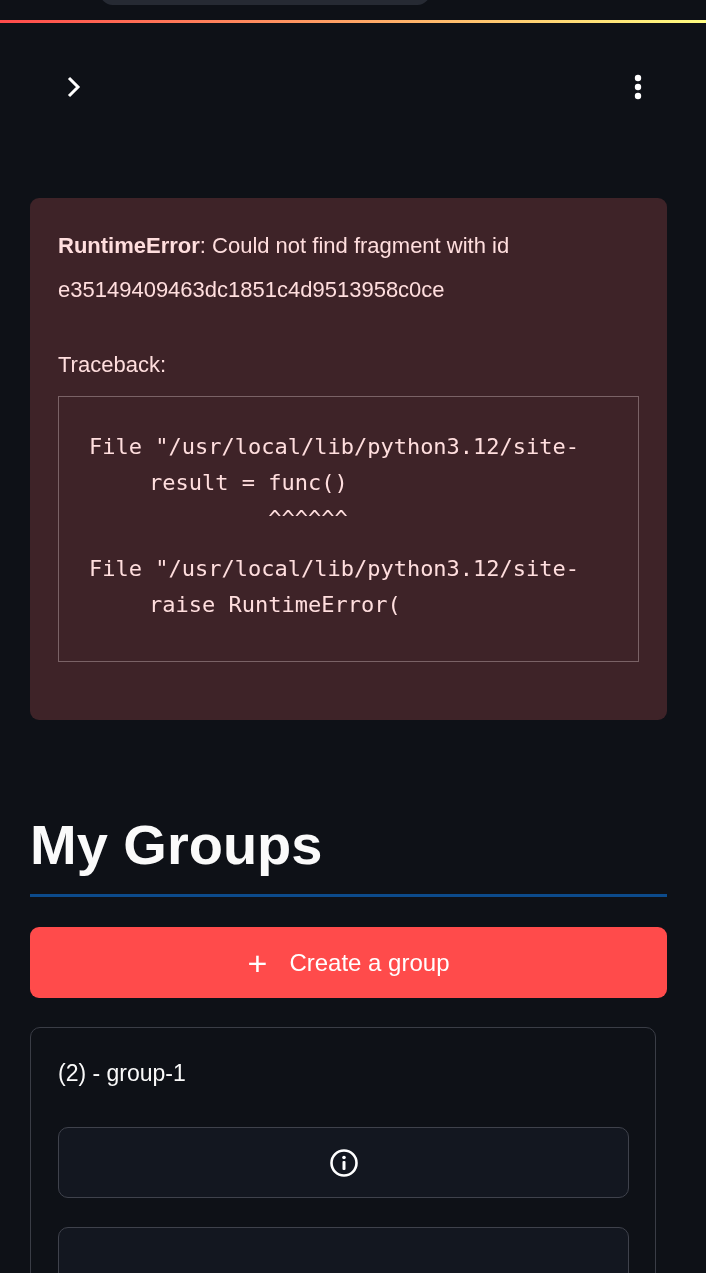 This screenshot has width=706, height=1273. What do you see at coordinates (122, 1073) in the screenshot?
I see `group-title: (2) - group-1` at bounding box center [122, 1073].